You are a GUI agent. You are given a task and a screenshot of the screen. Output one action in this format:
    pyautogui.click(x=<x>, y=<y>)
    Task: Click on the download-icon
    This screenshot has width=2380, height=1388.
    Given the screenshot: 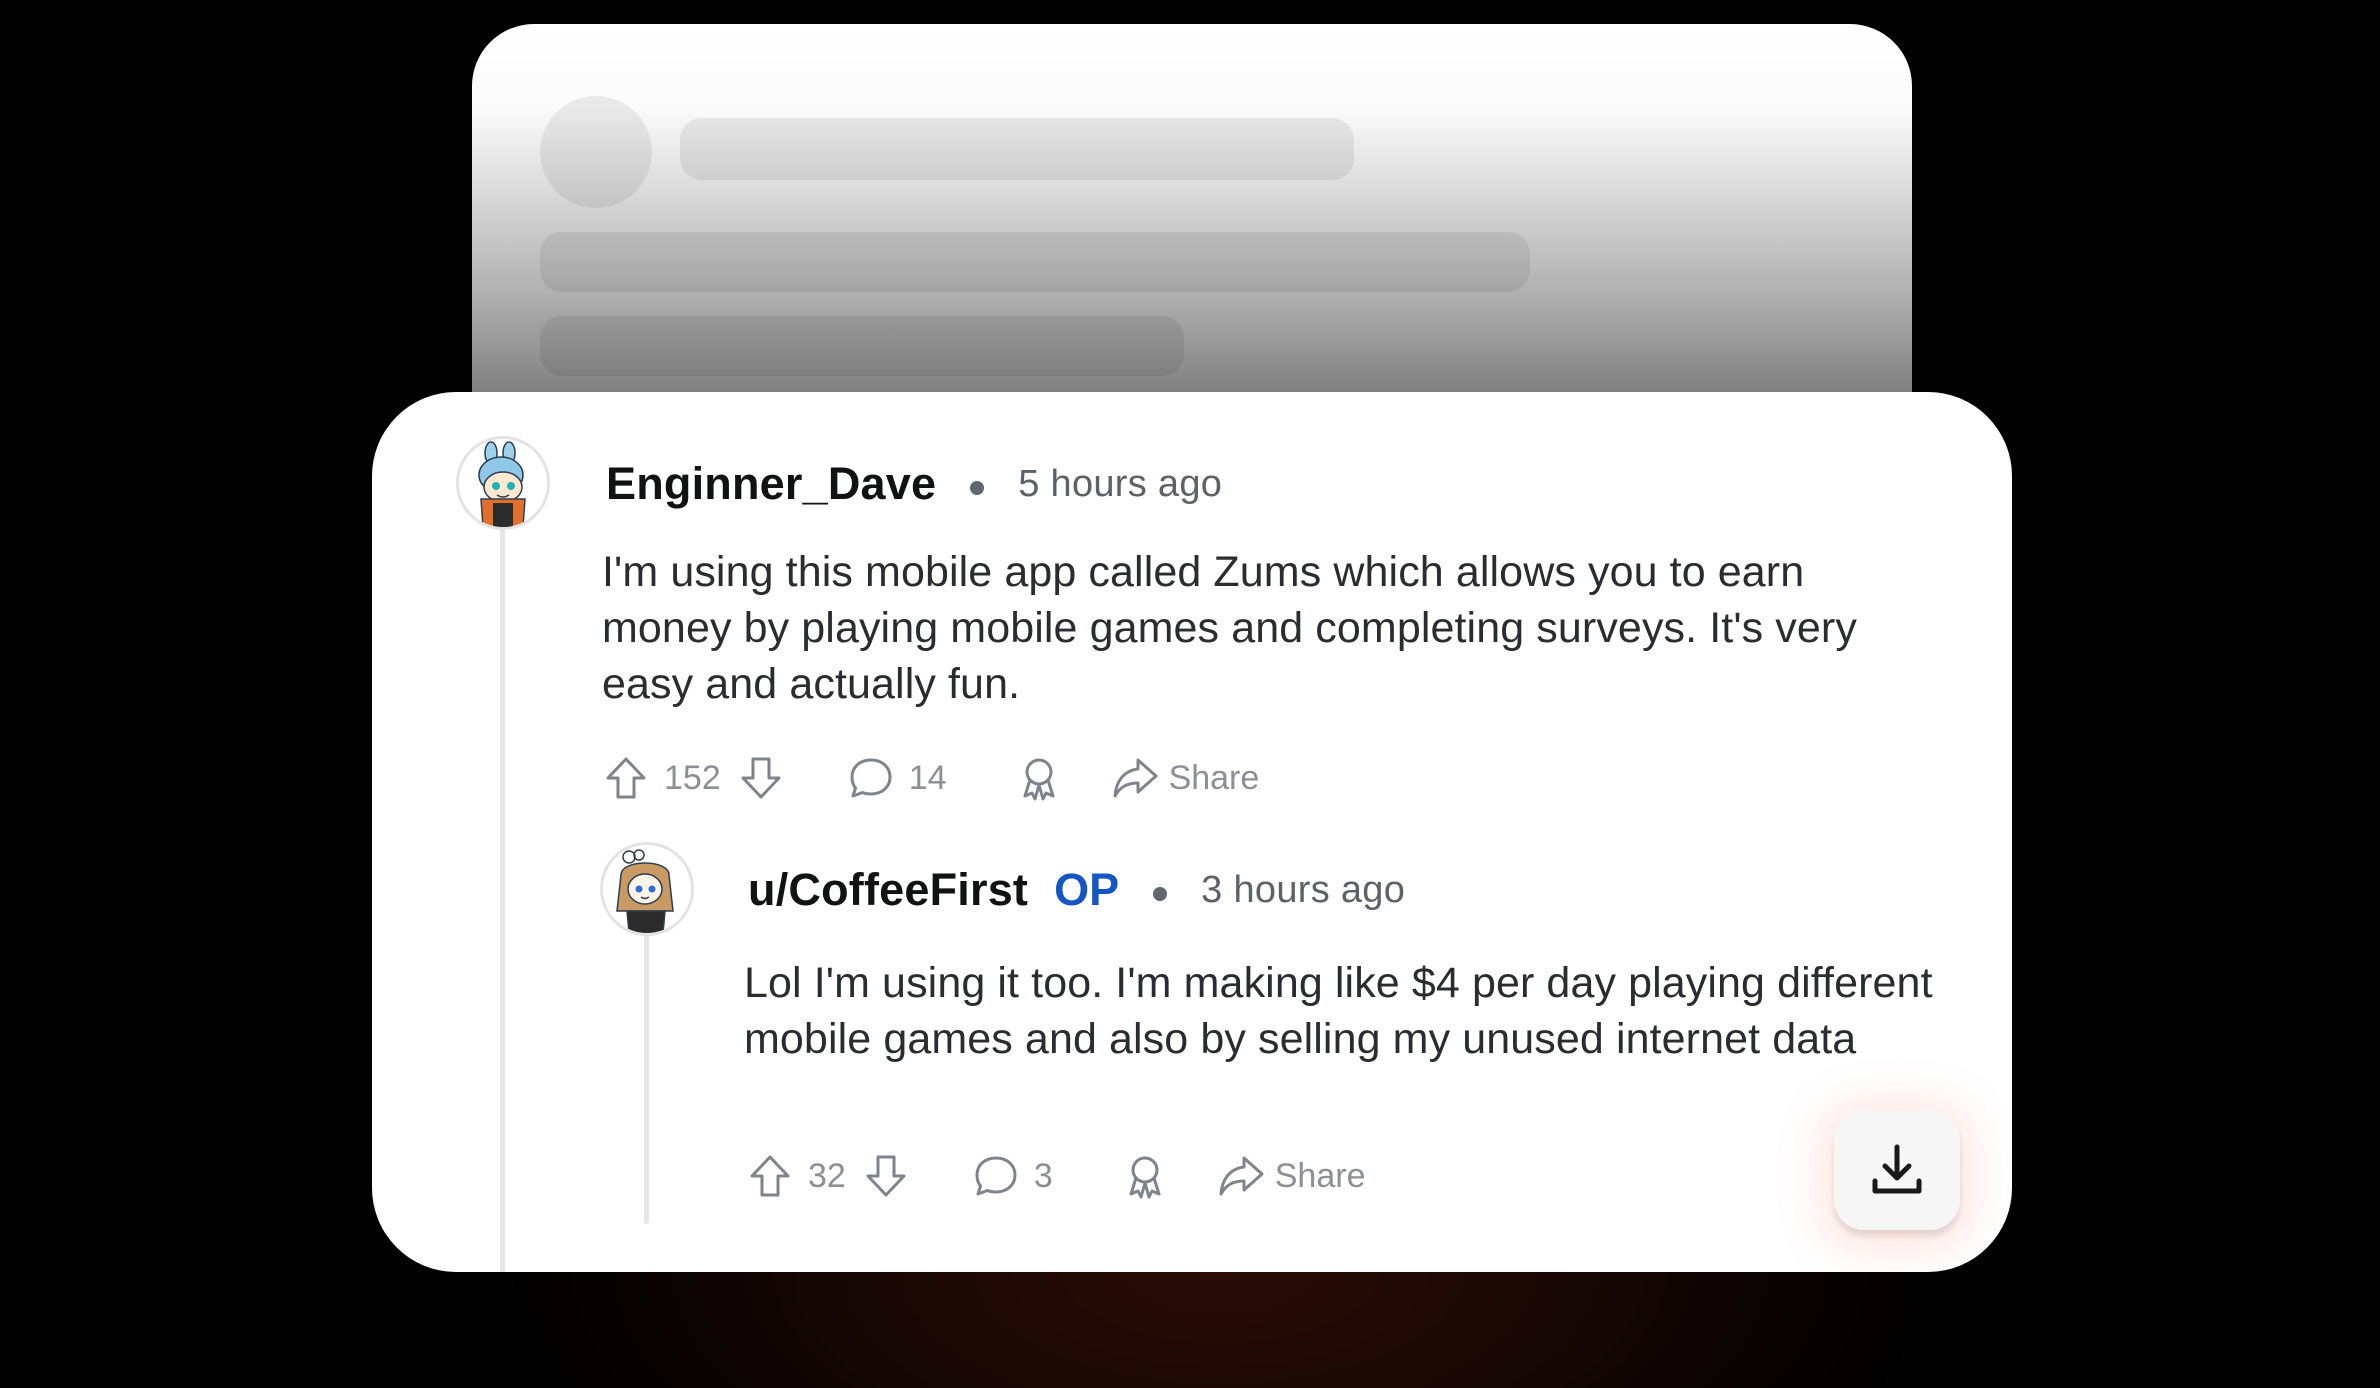 What is the action you would take?
    pyautogui.click(x=1897, y=1169)
    